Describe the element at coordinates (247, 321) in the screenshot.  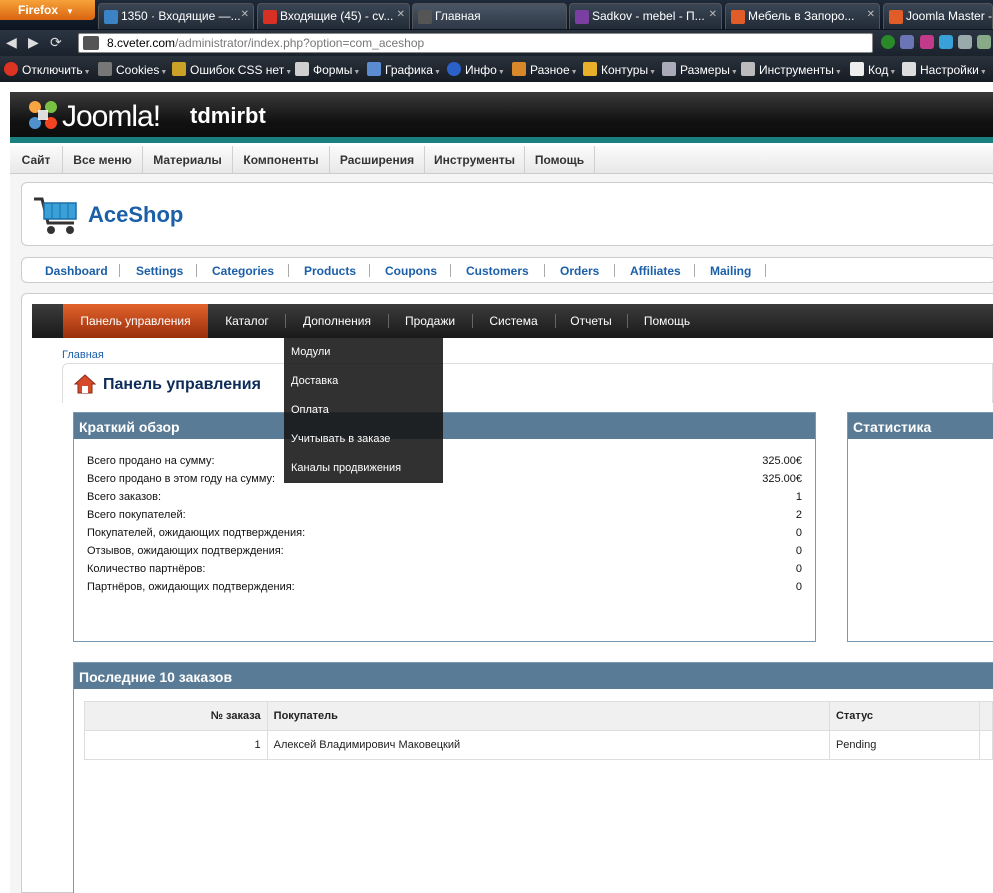
I see `menu-catalog: Каталог` at that location.